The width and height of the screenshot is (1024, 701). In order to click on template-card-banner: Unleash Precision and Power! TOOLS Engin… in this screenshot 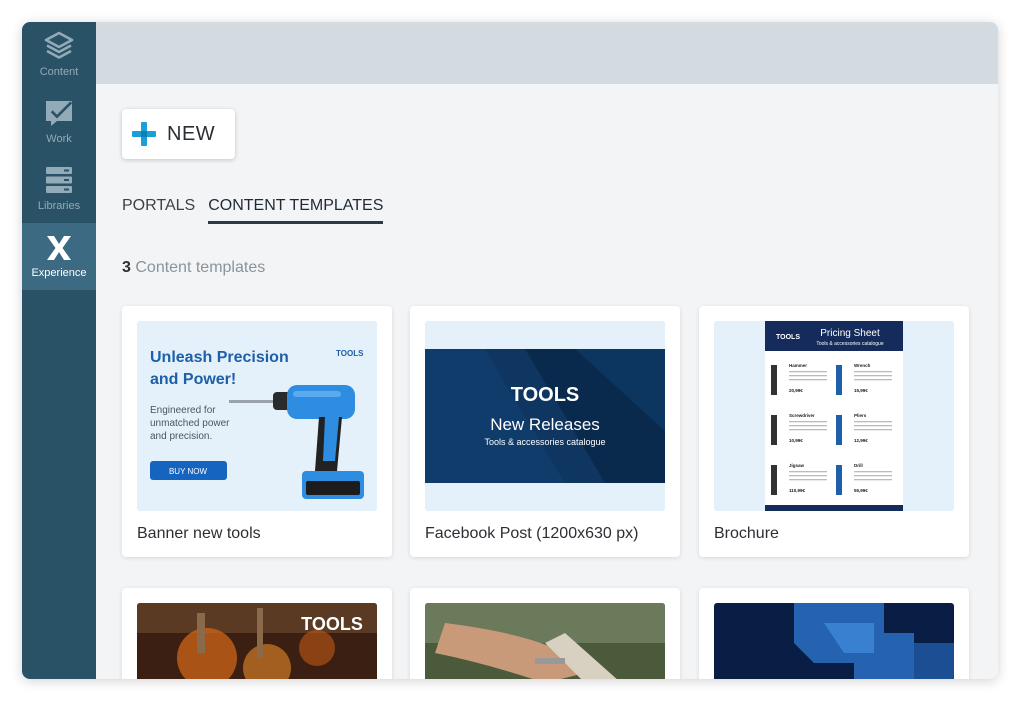, I will do `click(257, 431)`.